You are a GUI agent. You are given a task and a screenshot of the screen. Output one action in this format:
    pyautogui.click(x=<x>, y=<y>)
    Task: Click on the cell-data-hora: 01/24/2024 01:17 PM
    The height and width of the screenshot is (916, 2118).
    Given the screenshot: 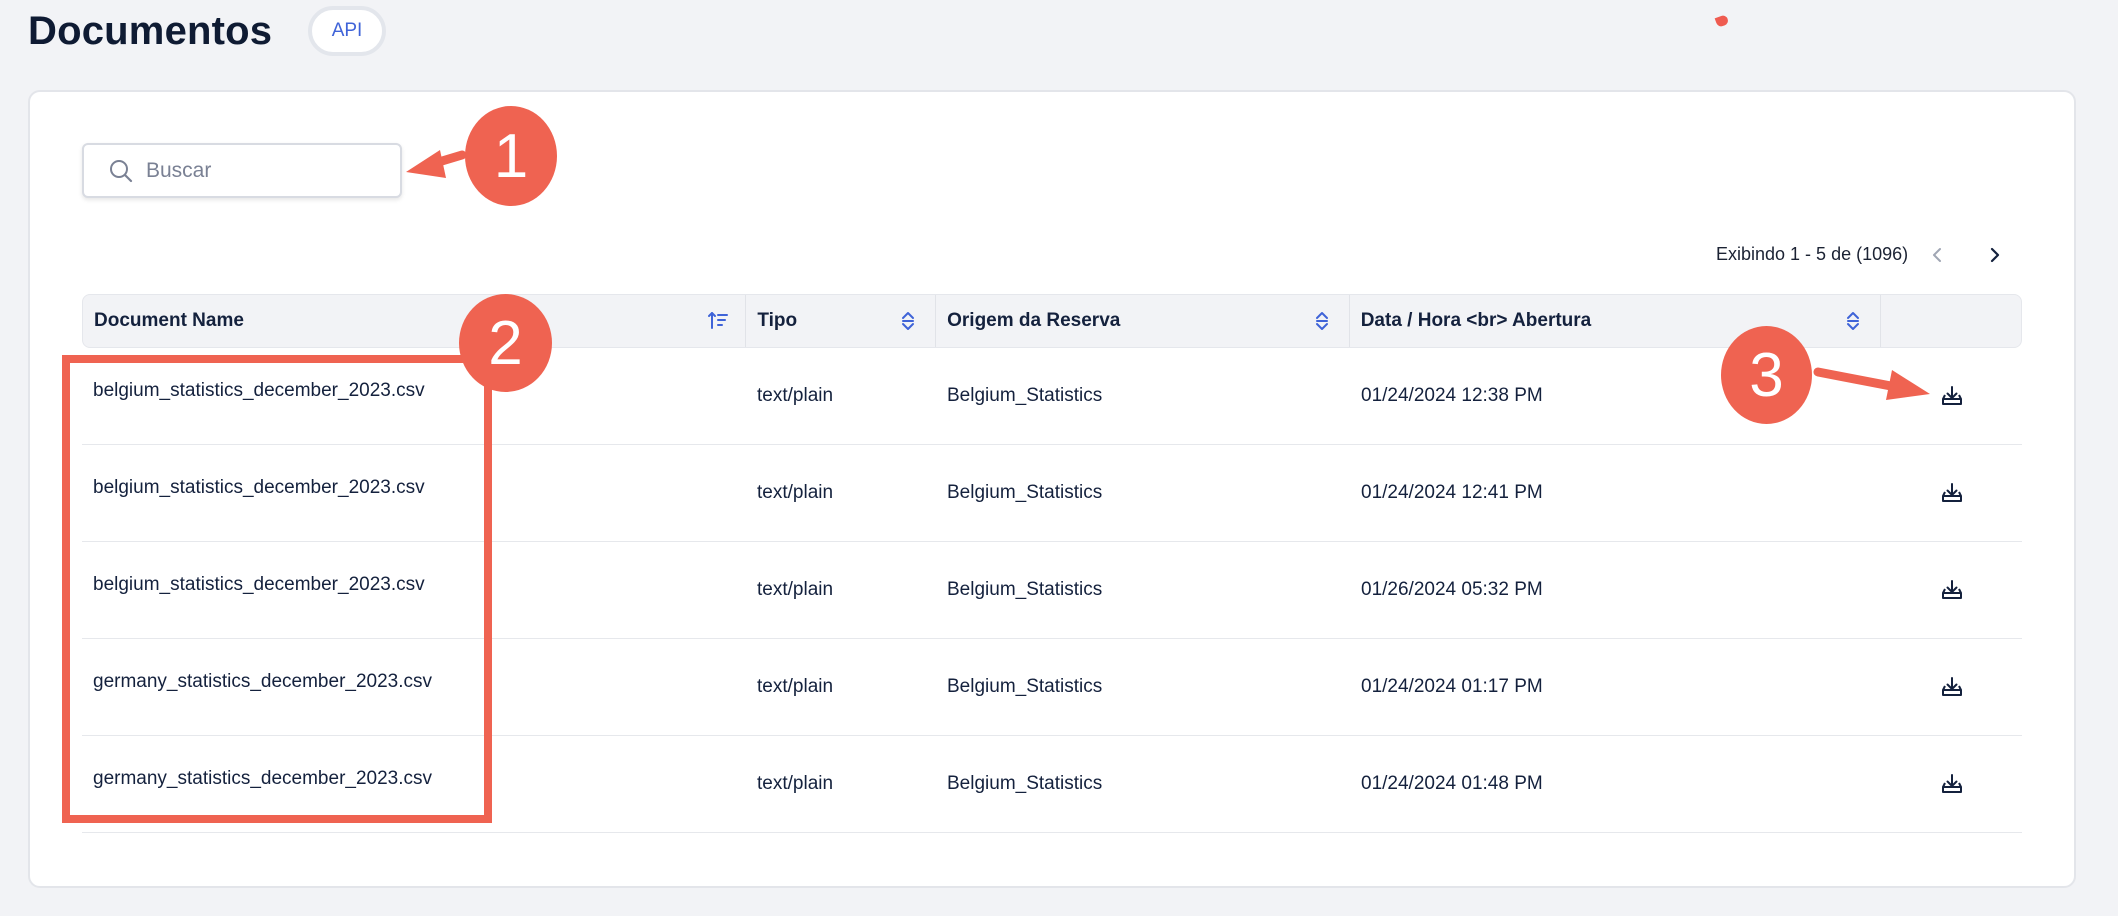 What is the action you would take?
    pyautogui.click(x=1452, y=686)
    